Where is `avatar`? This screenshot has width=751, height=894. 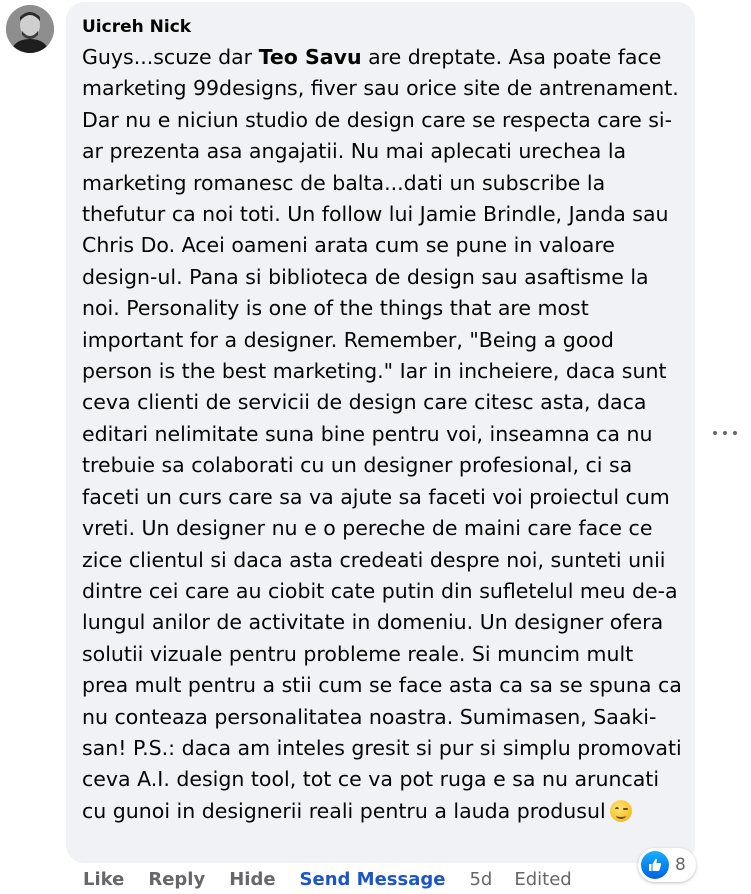
avatar is located at coordinates (30, 29).